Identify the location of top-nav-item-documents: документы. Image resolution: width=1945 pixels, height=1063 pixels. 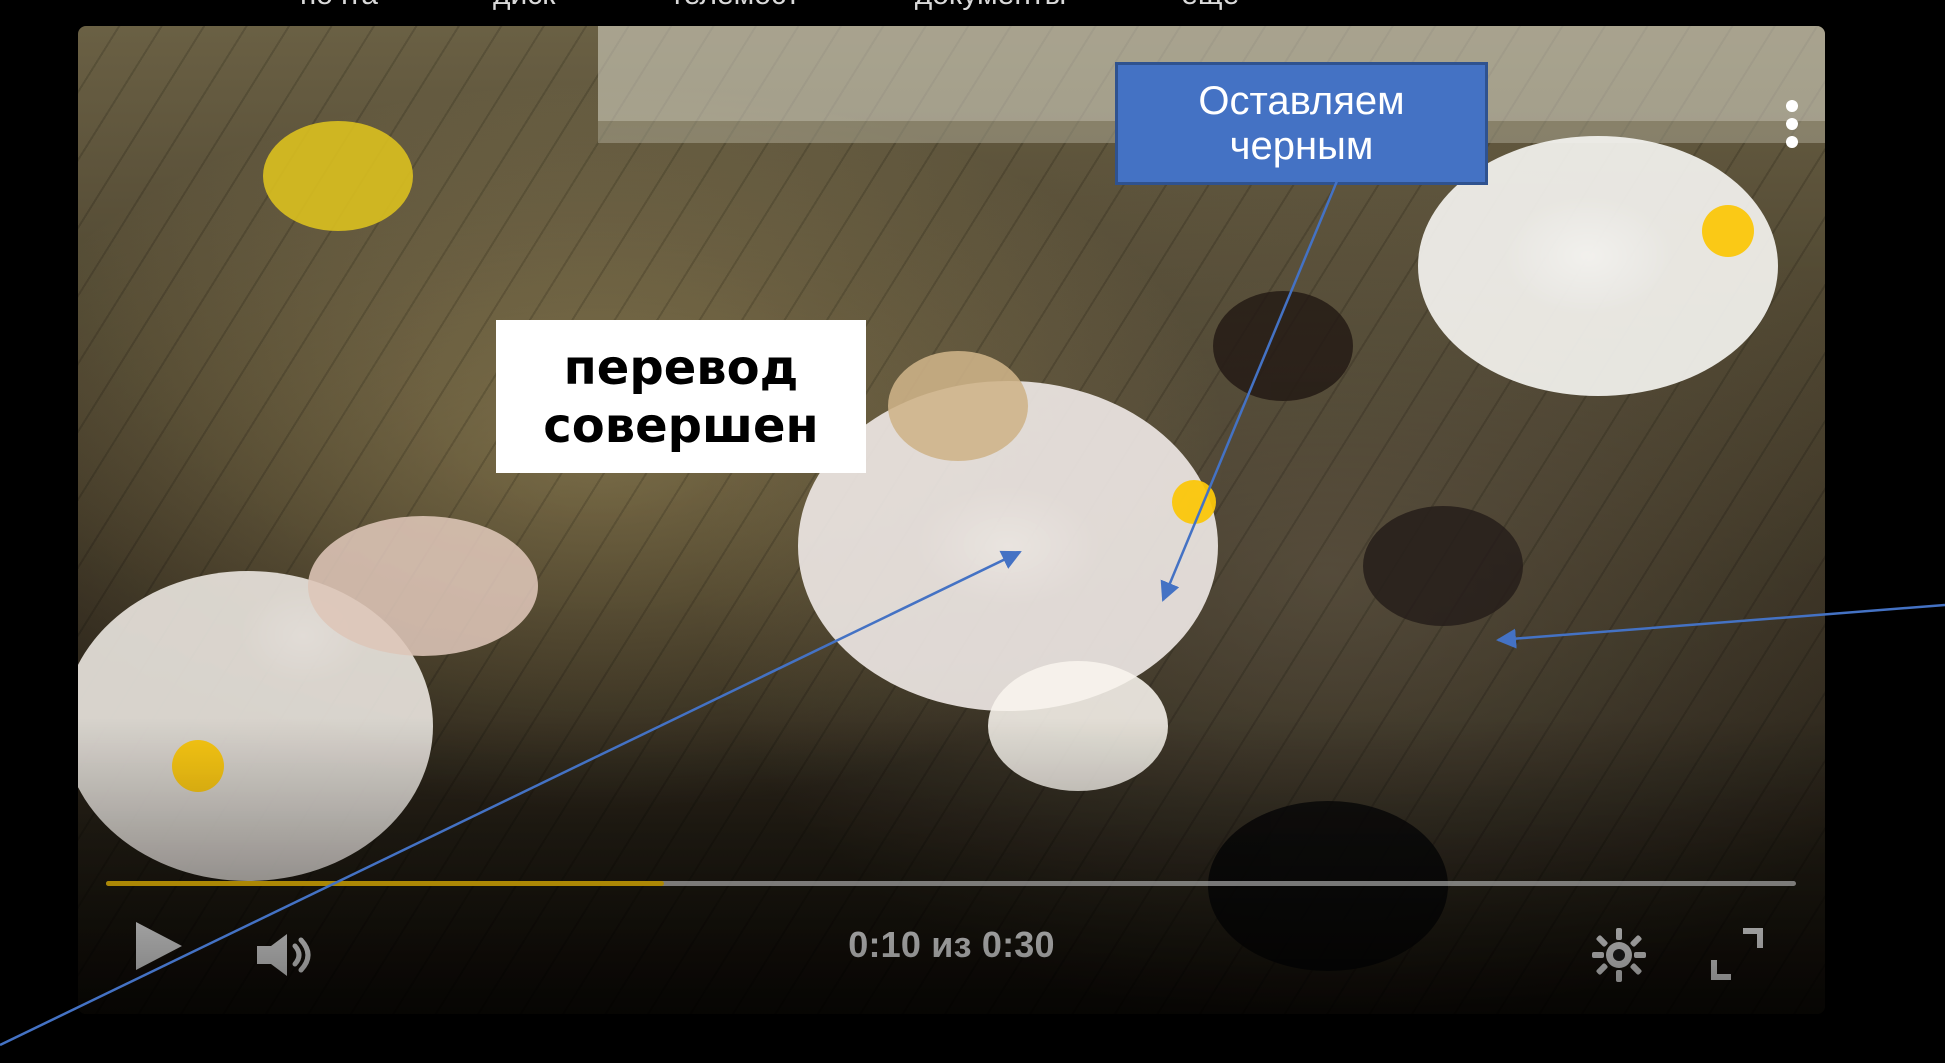
(991, 5).